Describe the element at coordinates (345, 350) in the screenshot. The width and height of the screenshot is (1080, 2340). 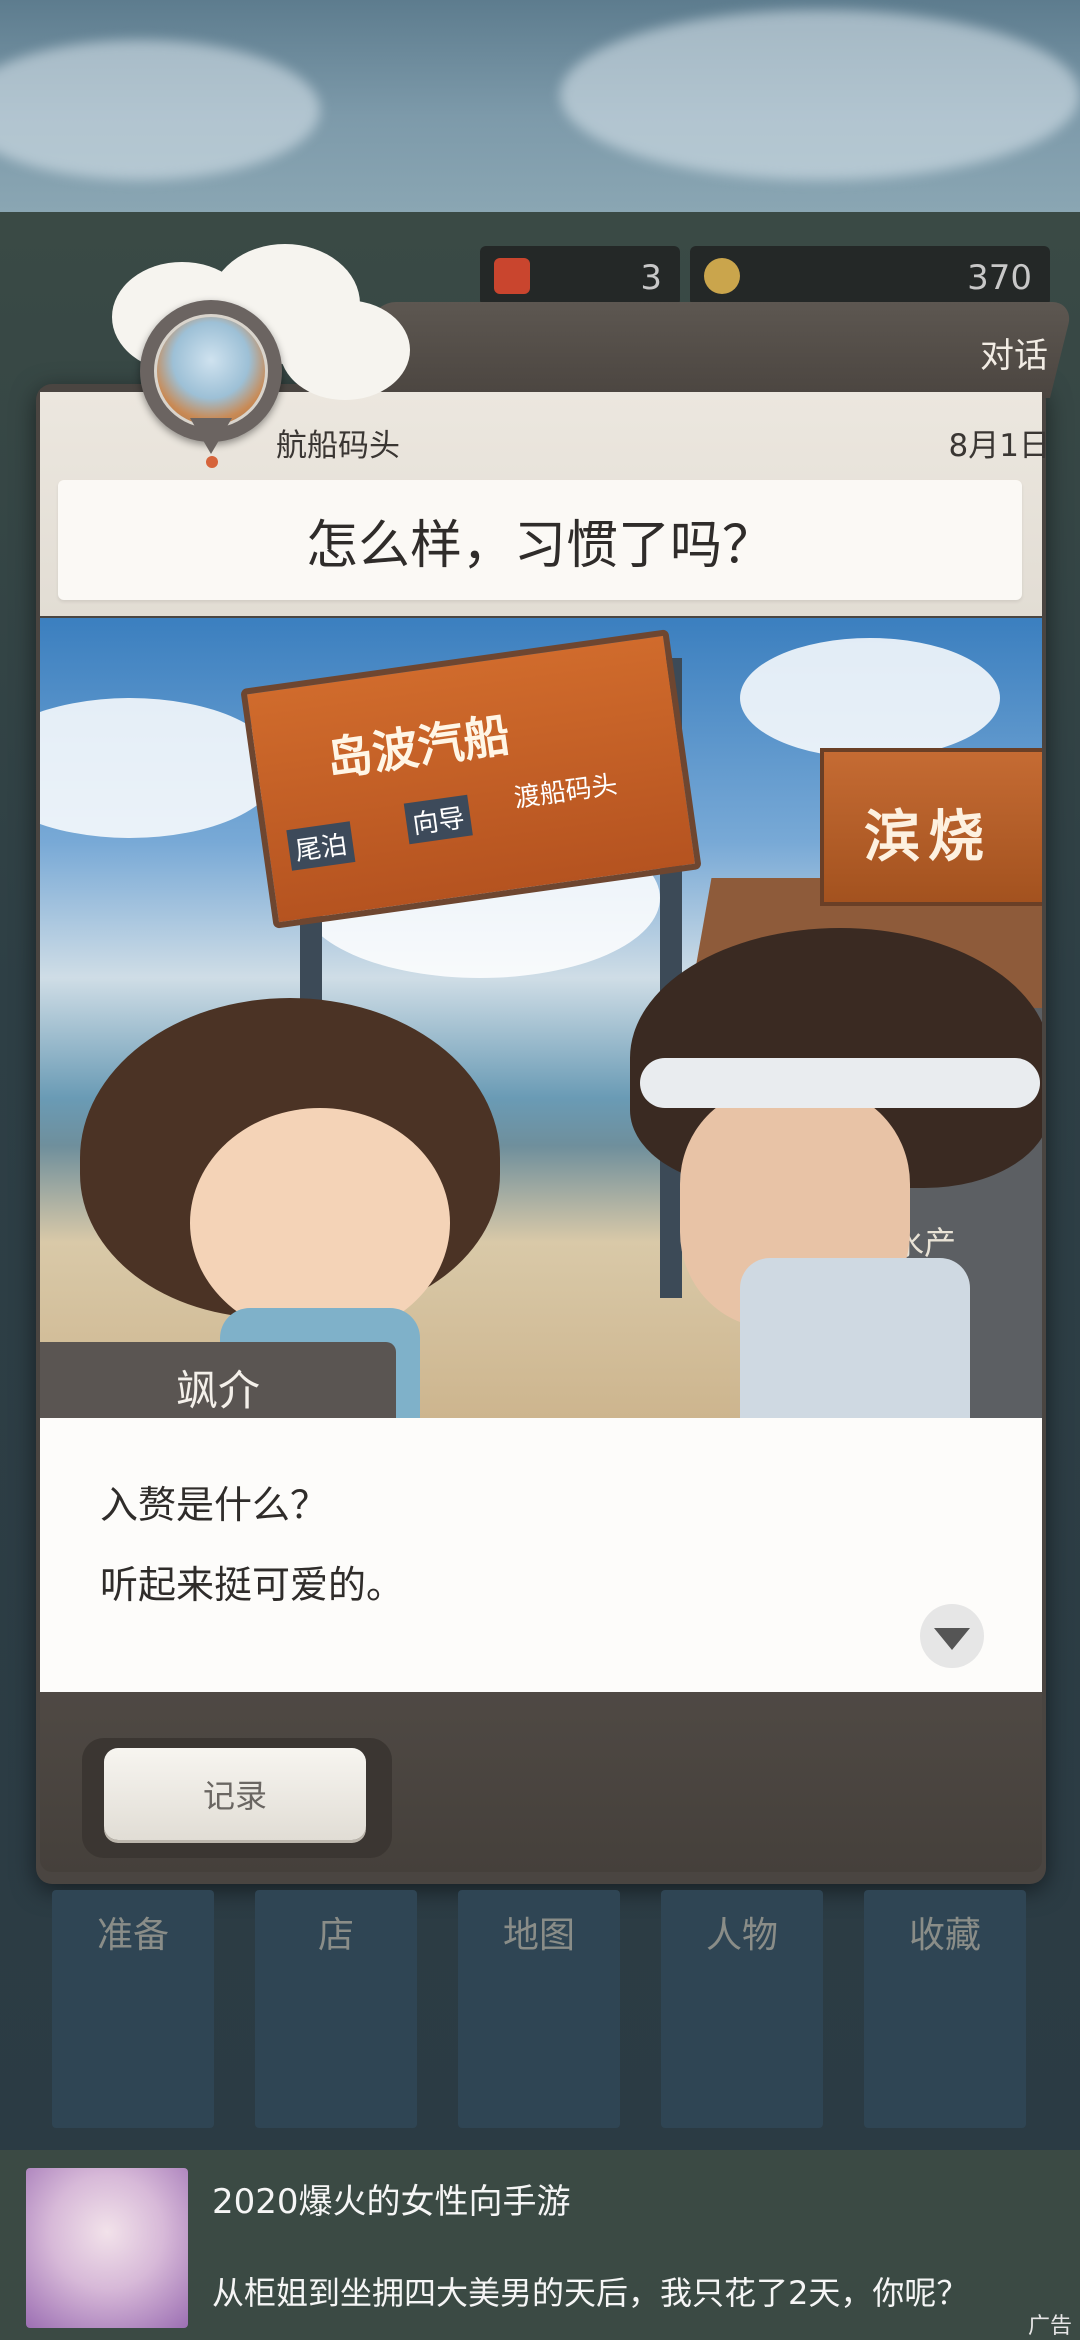
I see `cloud-decoration` at that location.